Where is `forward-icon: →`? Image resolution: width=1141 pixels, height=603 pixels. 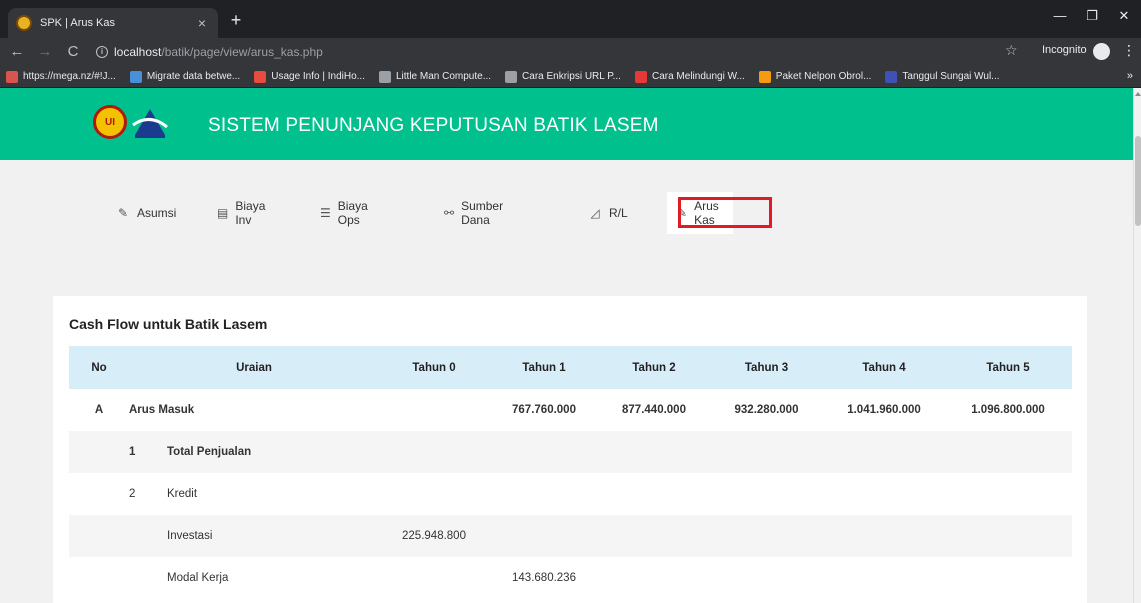
forward-icon: → is located at coordinates (45, 52).